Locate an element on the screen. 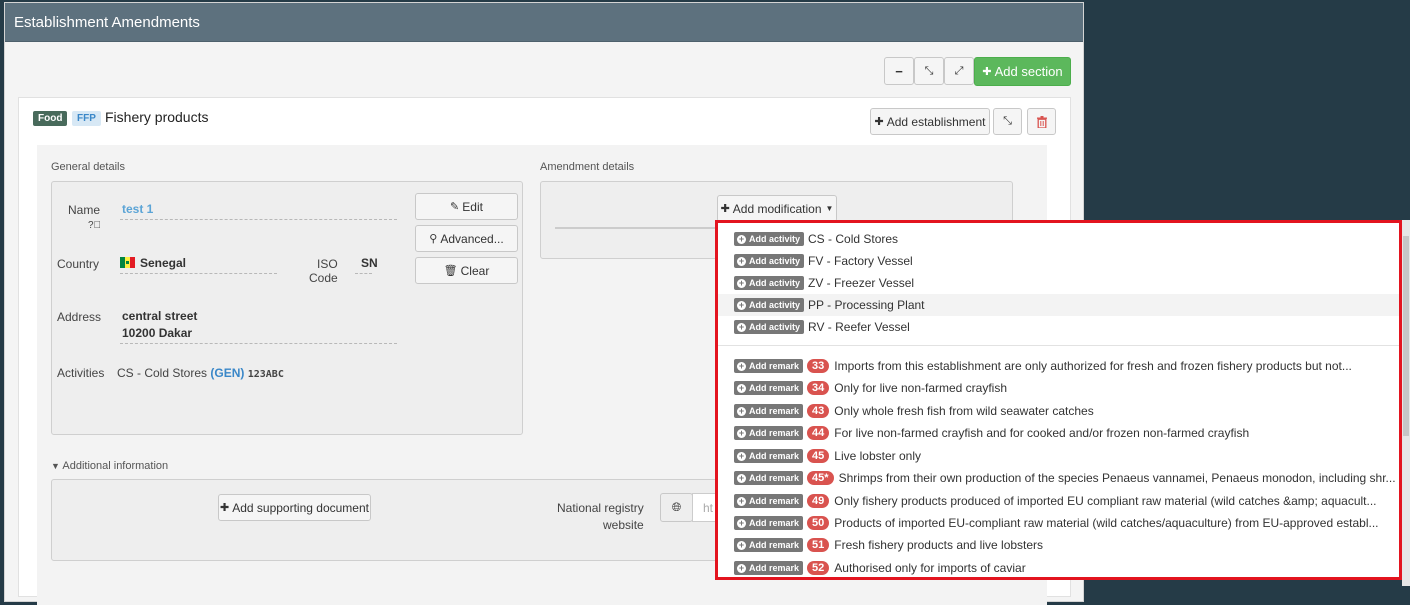 This screenshot has height=605, width=1410. compress-icon: ⤡ is located at coordinates (1007, 121).